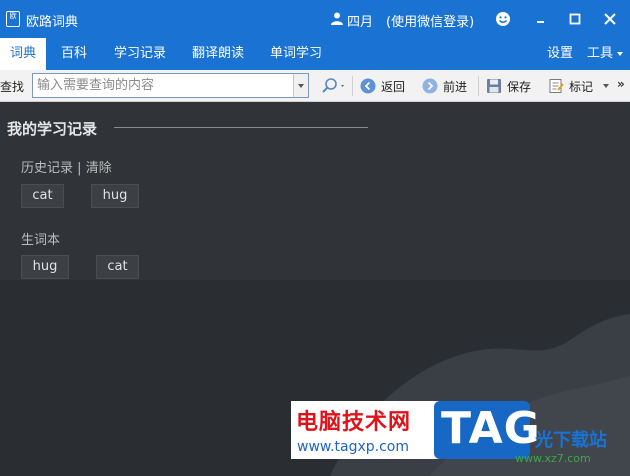 This screenshot has width=630, height=476. I want to click on main-nav: 词典 百科 学习记录 翻译朗读 单词学习 设置 工具, so click(315, 54).